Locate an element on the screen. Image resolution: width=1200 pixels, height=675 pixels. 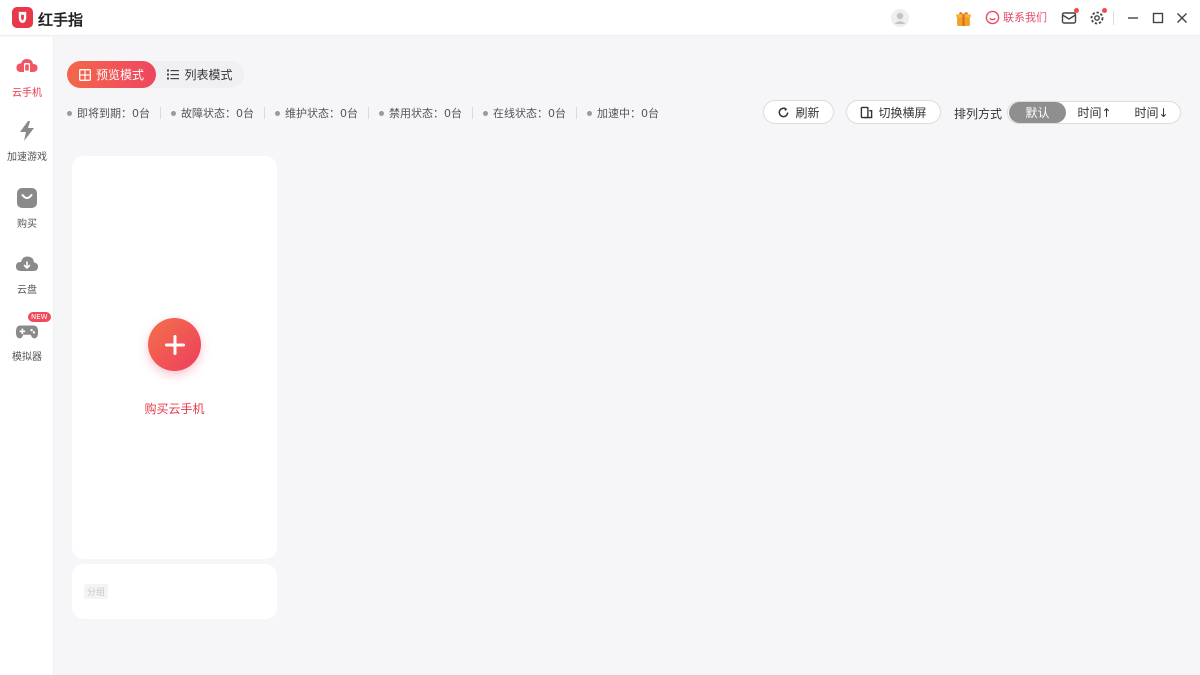
sidebar-item-label: 模拟器 is located at coordinates (27, 357).